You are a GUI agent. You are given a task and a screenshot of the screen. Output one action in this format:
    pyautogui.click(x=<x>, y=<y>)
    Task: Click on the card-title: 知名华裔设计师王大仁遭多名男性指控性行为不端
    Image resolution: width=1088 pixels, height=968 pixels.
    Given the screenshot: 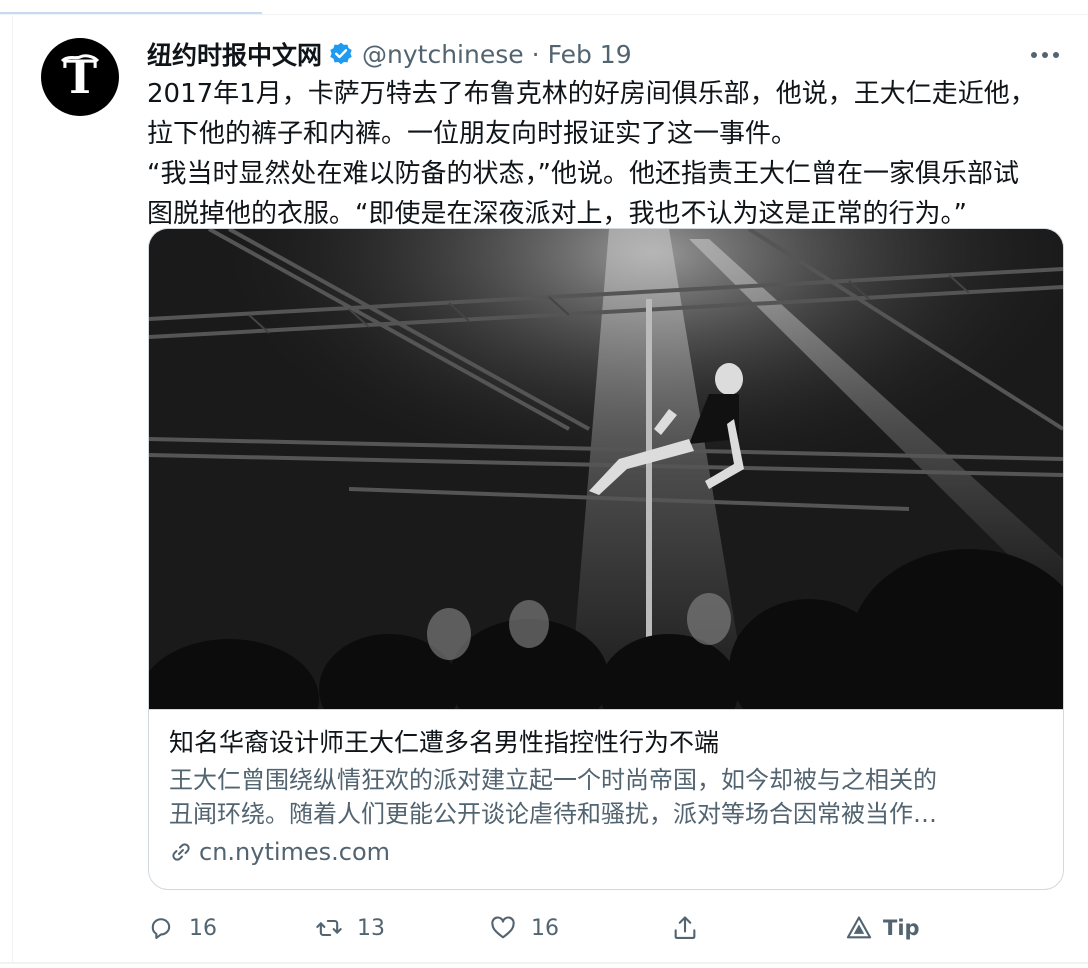 What is the action you would take?
    pyautogui.click(x=609, y=743)
    